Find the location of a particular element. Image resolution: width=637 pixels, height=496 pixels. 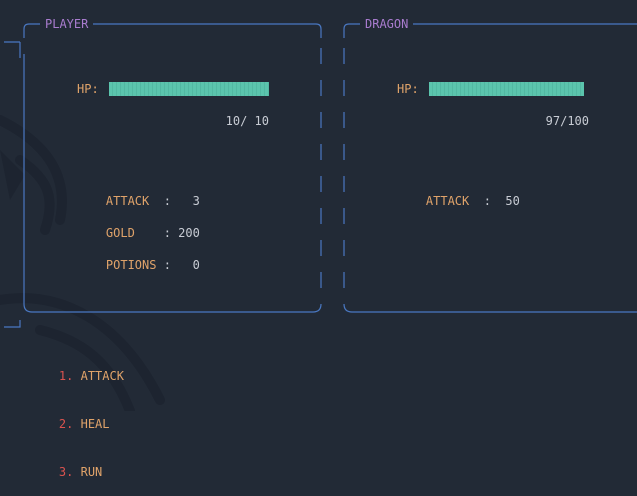

enemy-stat-attack: ATTACK : 50 is located at coordinates (458, 201).